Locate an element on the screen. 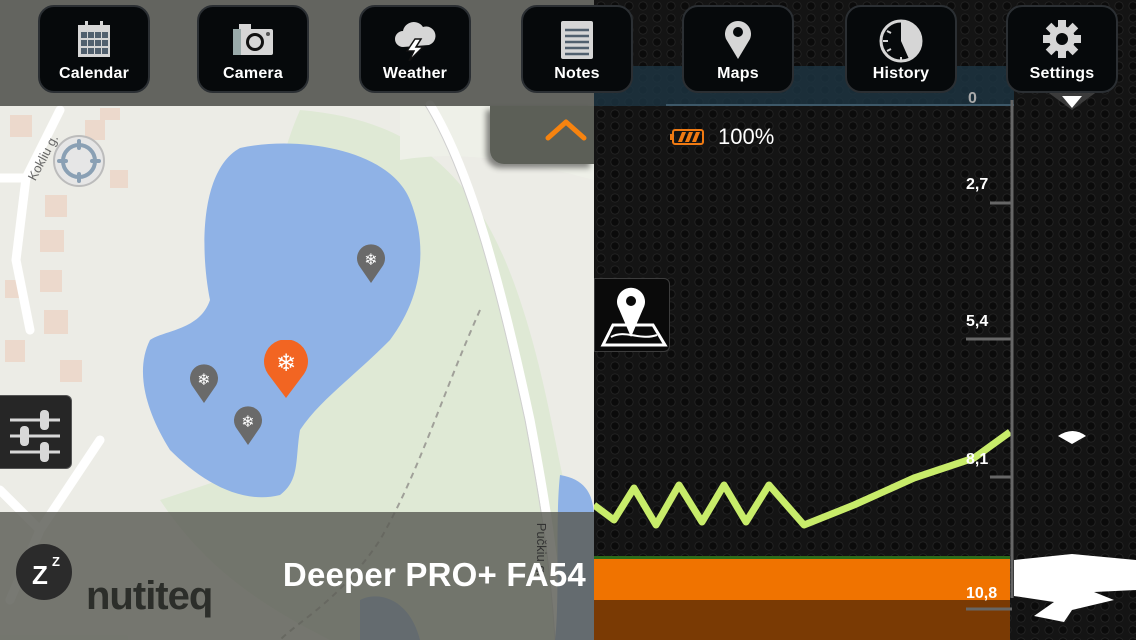 Image resolution: width=1136 pixels, height=640 pixels. menu-label: Settings is located at coordinates (1062, 73).